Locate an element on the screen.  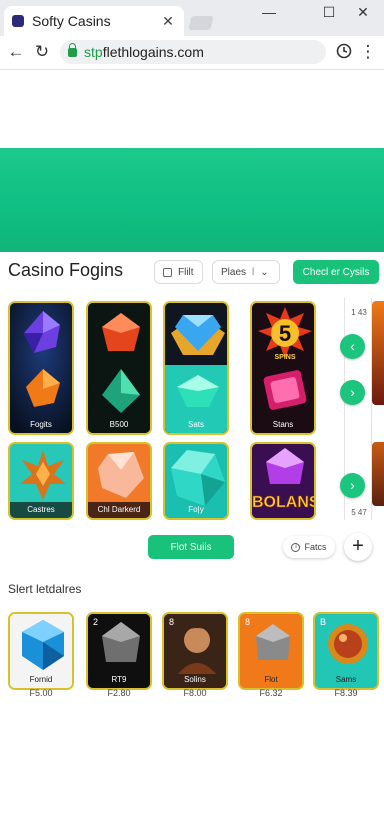
carousel-next-button: › is located at coordinates (352, 392).